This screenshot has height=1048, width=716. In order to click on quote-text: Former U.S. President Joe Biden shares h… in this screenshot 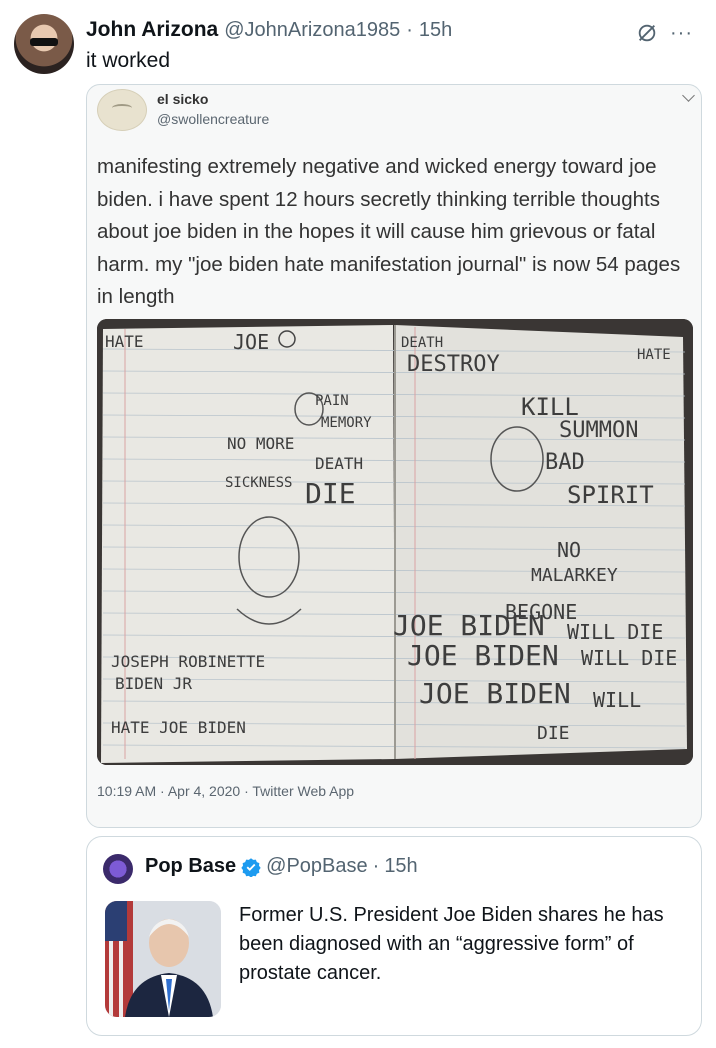, I will do `click(451, 944)`.